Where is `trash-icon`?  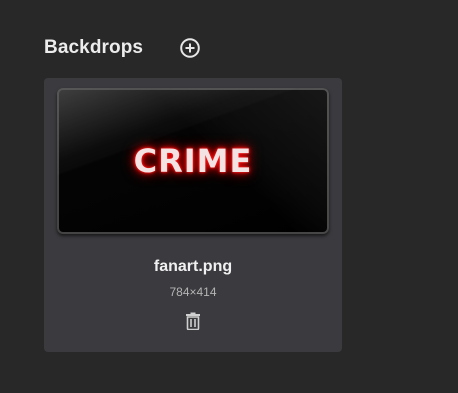 trash-icon is located at coordinates (193, 321).